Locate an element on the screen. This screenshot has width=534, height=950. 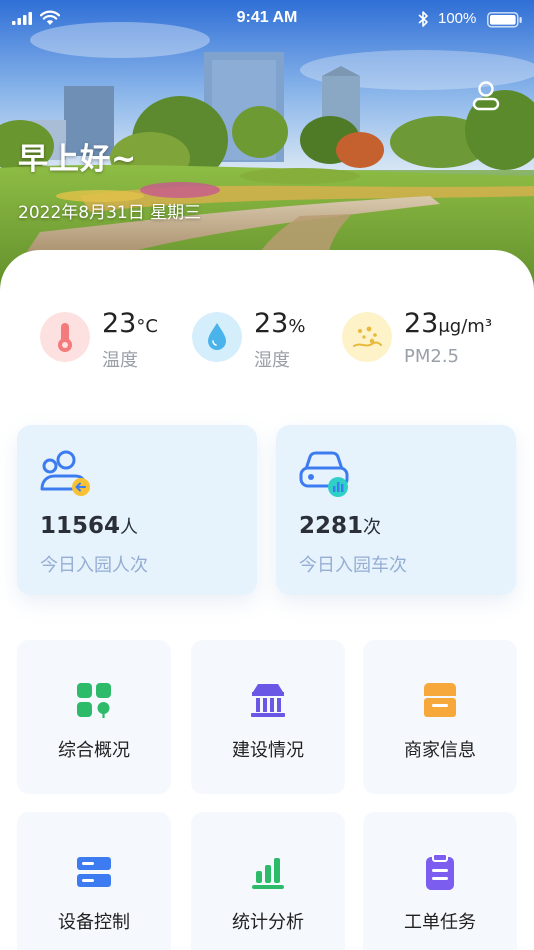
menu-overview-label: 综合概况 is located at coordinates (94, 750).